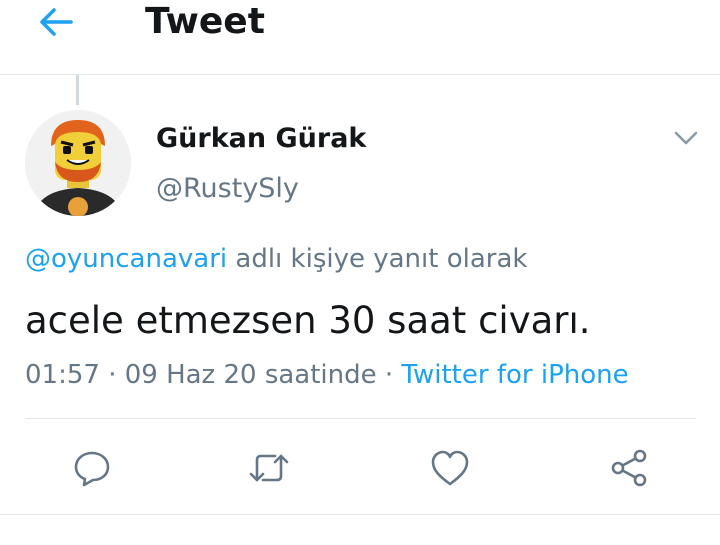 The image size is (720, 545). I want to click on author-display-name: Gürkan Gürak, so click(261, 139).